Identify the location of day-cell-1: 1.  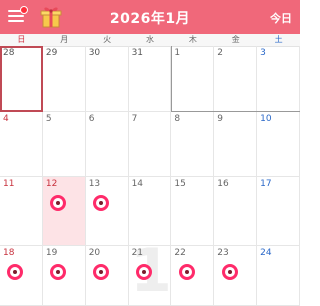
(193, 79).